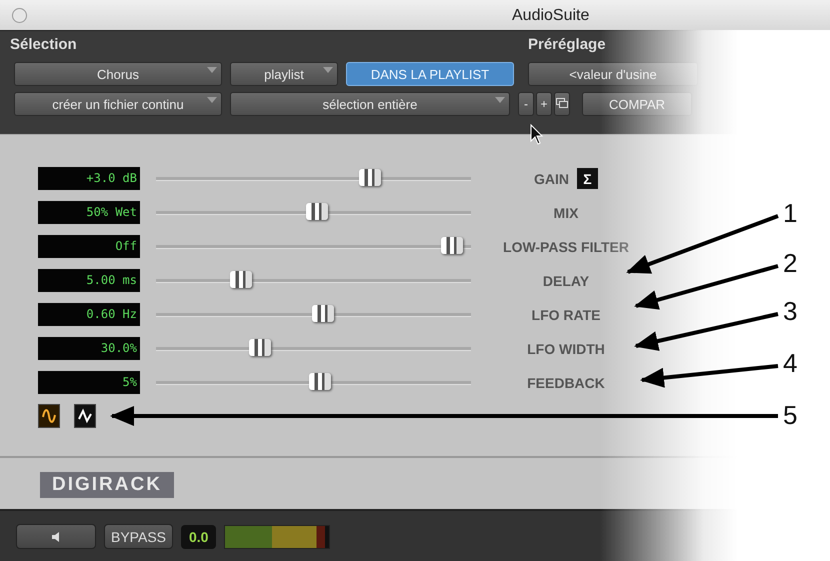 The image size is (830, 561). What do you see at coordinates (567, 44) in the screenshot?
I see `section-title: Préréglage` at bounding box center [567, 44].